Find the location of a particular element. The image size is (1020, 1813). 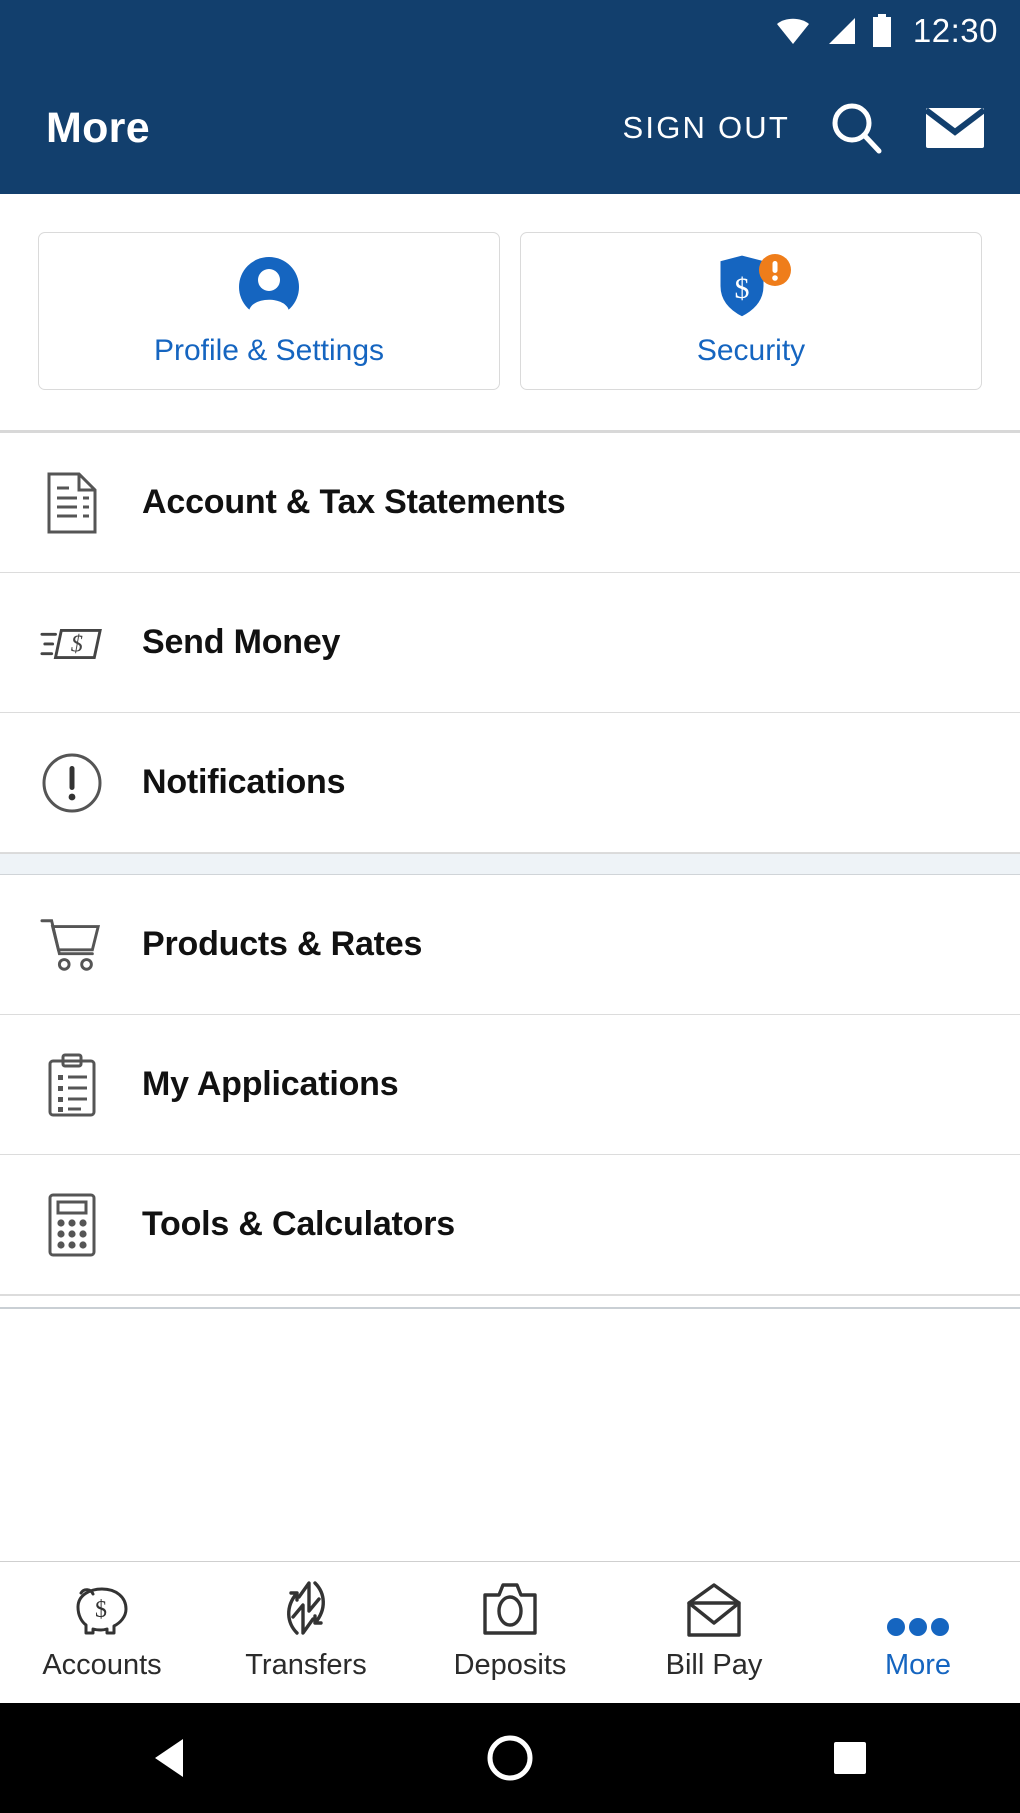

menu-item-products-rates: Products & Rates is located at coordinates (510, 945).